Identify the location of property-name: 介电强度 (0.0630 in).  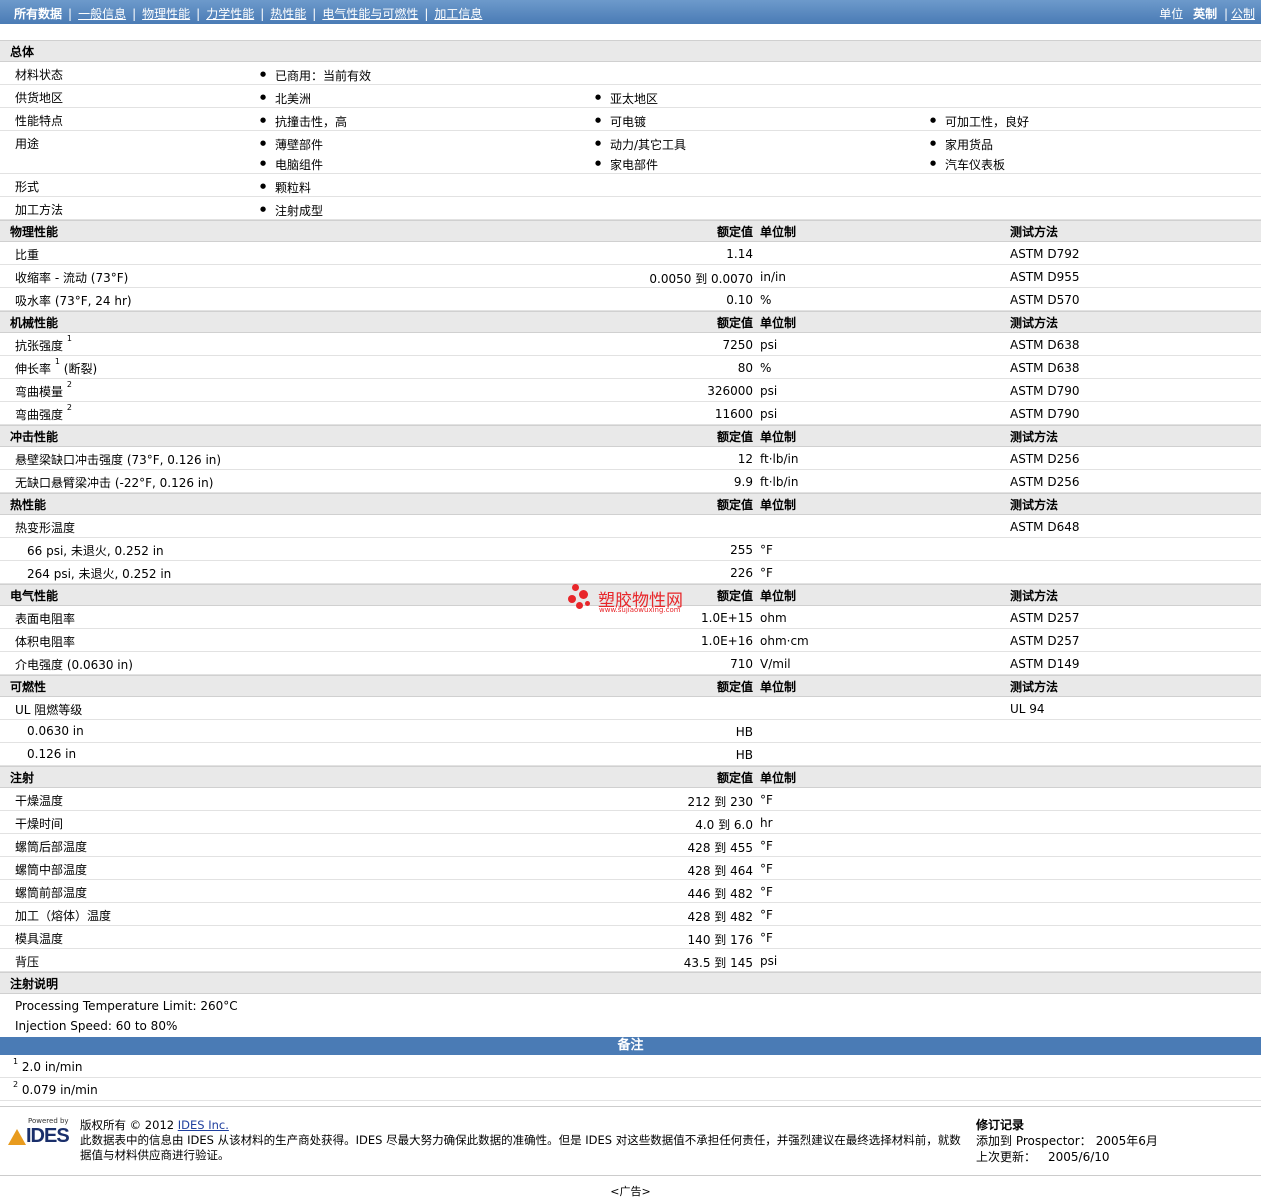
(74, 665).